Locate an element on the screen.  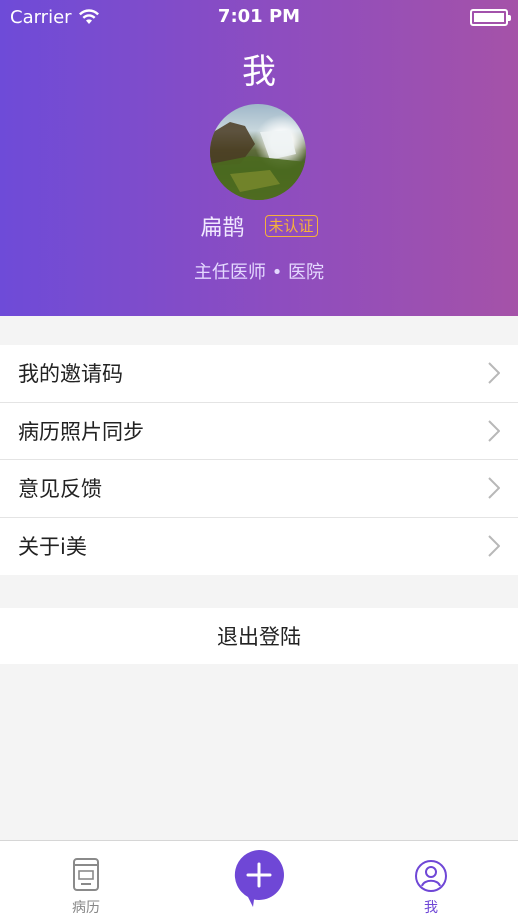
user-profile-icon is located at coordinates (431, 876).